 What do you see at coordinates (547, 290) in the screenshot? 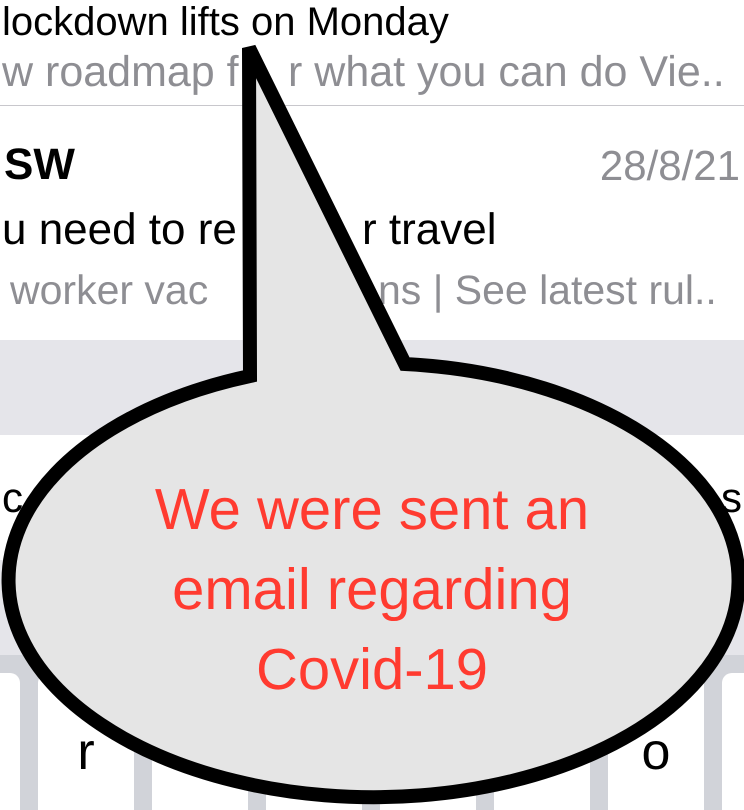
I see `email-preview: ns | See latest rul..` at bounding box center [547, 290].